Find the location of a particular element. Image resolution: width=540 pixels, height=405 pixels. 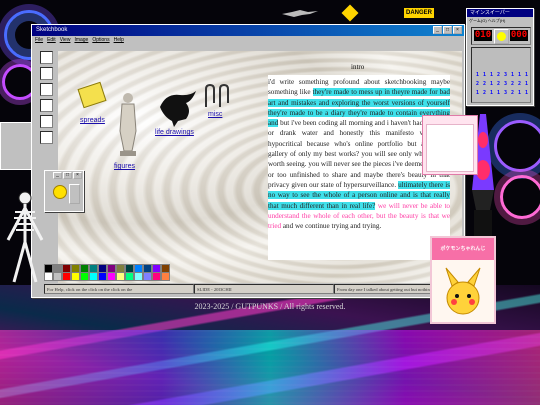

mine-timer: 000 is located at coordinates (519, 35).